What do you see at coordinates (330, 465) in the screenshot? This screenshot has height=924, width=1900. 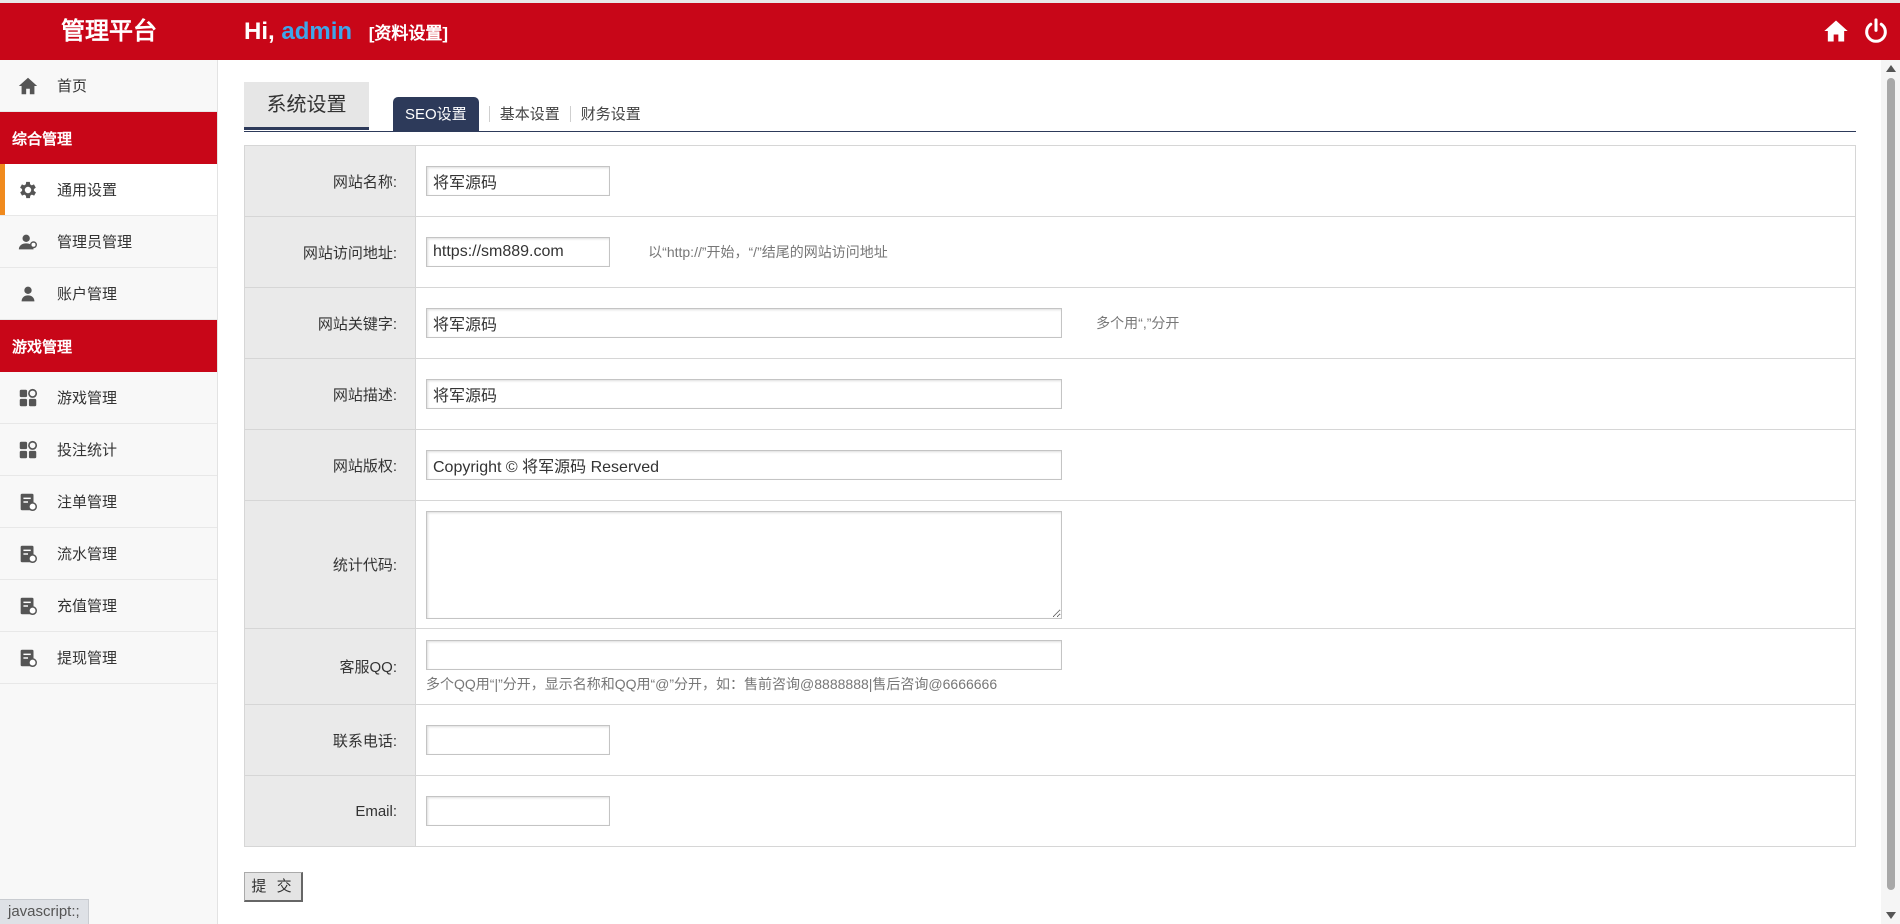 I see `field-label: 网站版权:` at bounding box center [330, 465].